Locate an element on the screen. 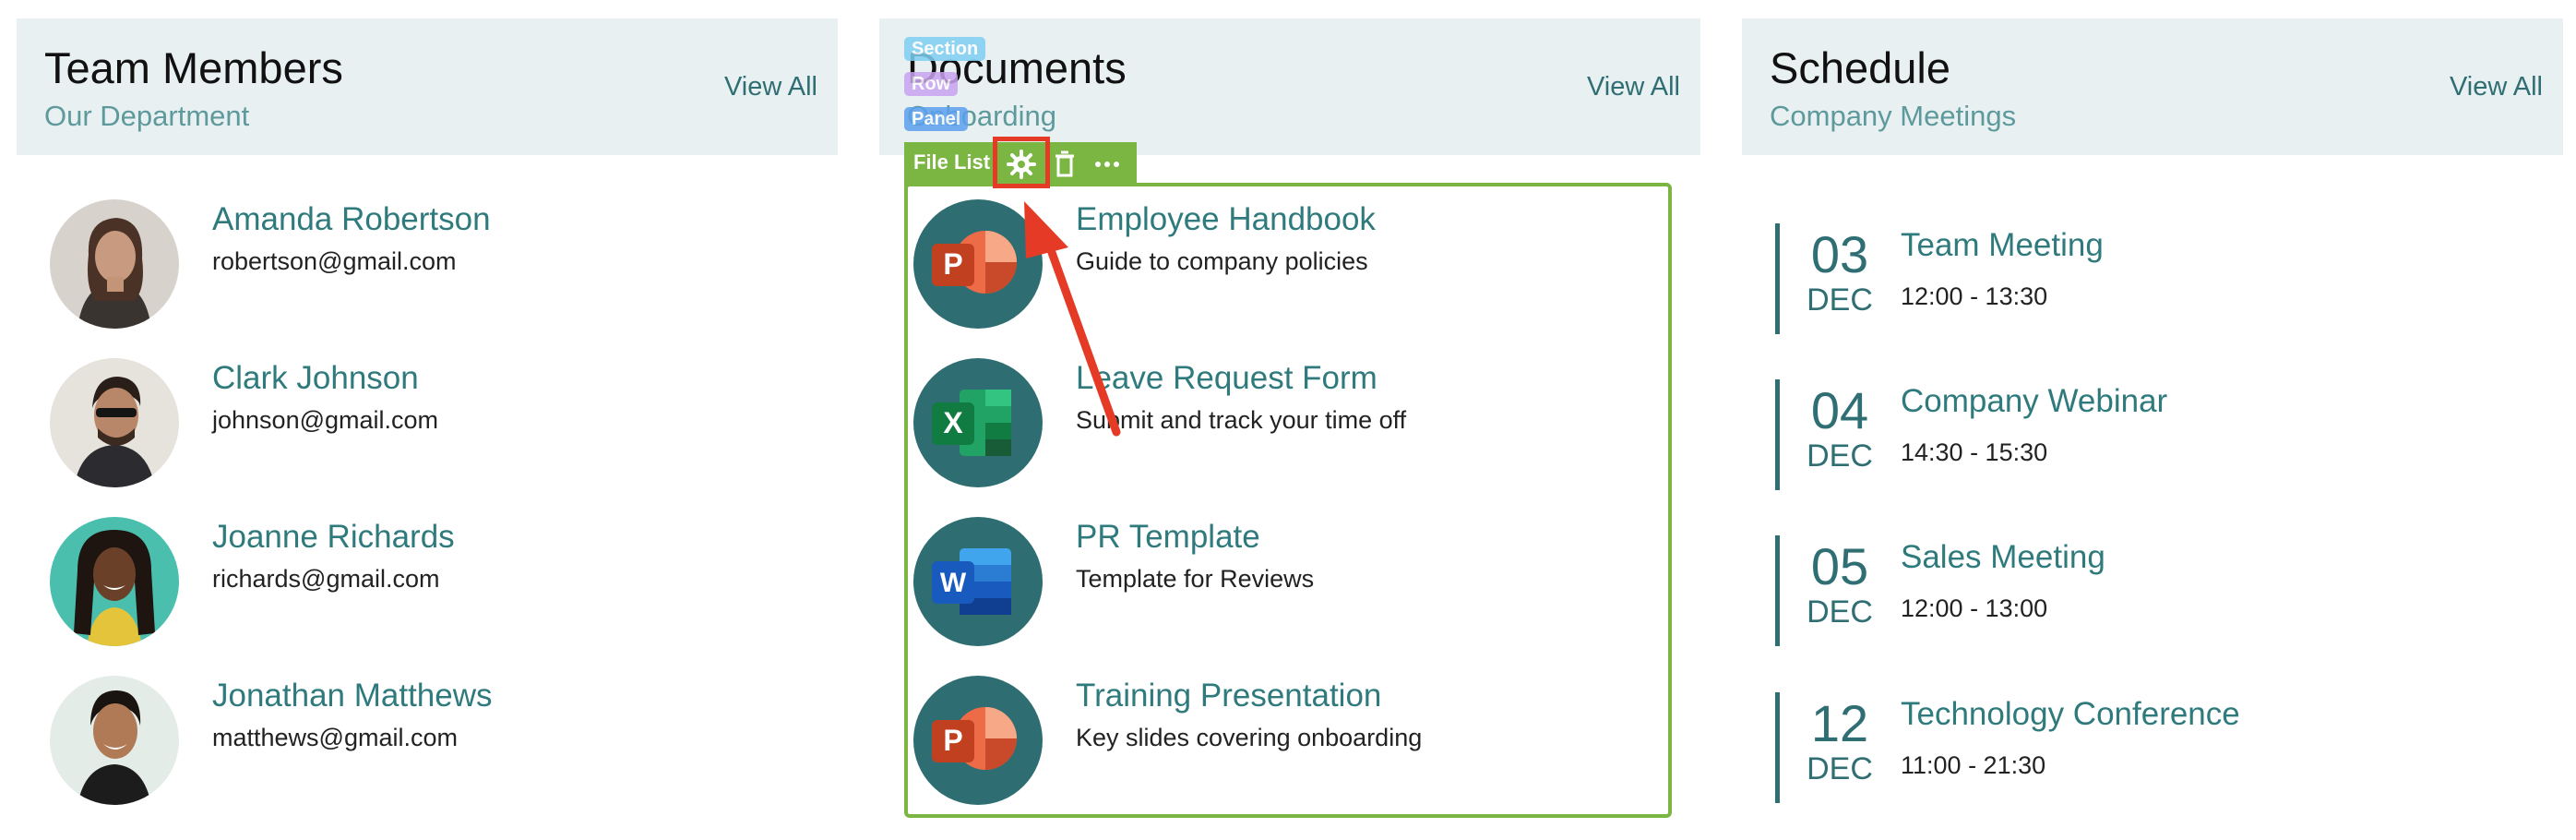 The height and width of the screenshot is (840, 2576). event-item: 05 DEC Sales Meeting 12:00 - 13:00 is located at coordinates (2098, 590).